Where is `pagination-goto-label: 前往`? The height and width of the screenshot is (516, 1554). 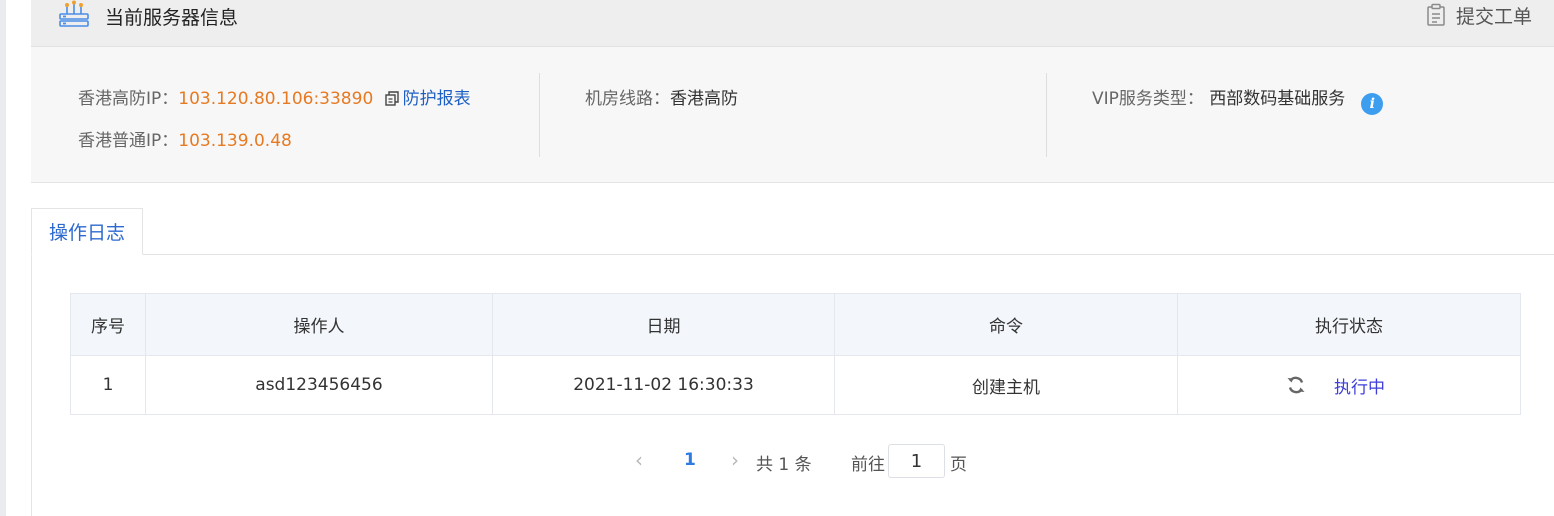 pagination-goto-label: 前往 is located at coordinates (868, 465).